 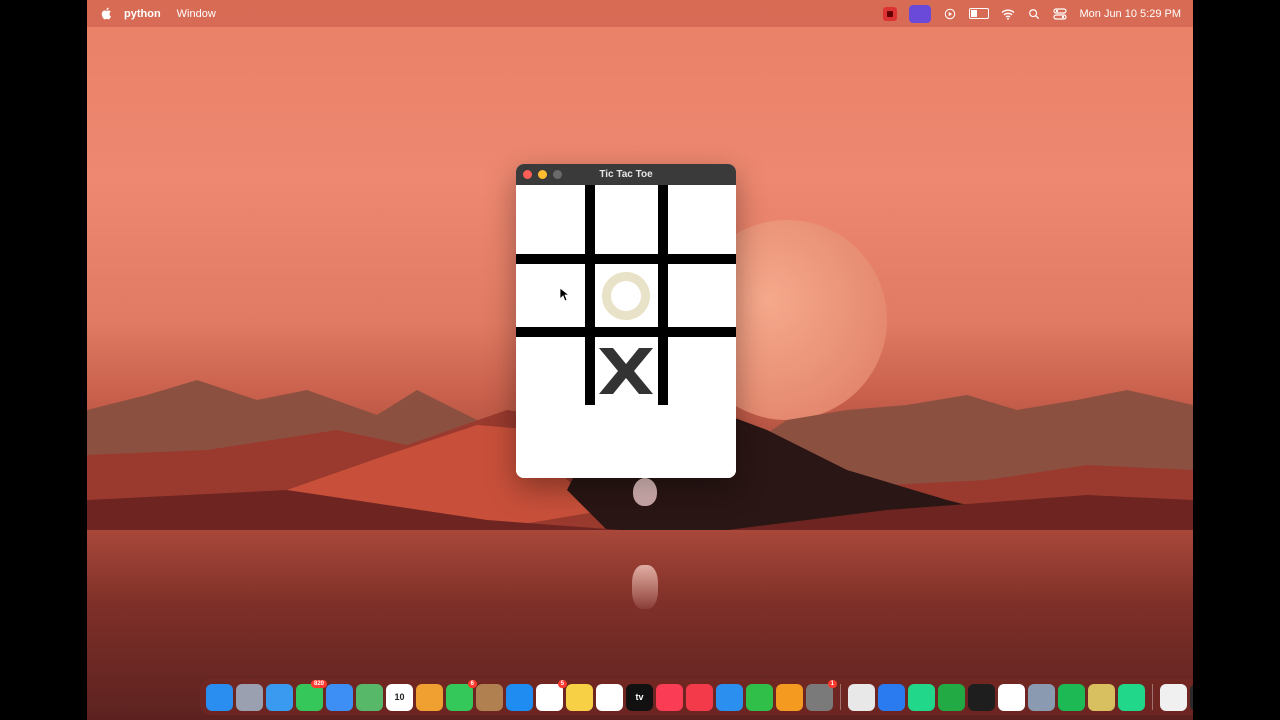 I want to click on game-board, so click(x=626, y=331).